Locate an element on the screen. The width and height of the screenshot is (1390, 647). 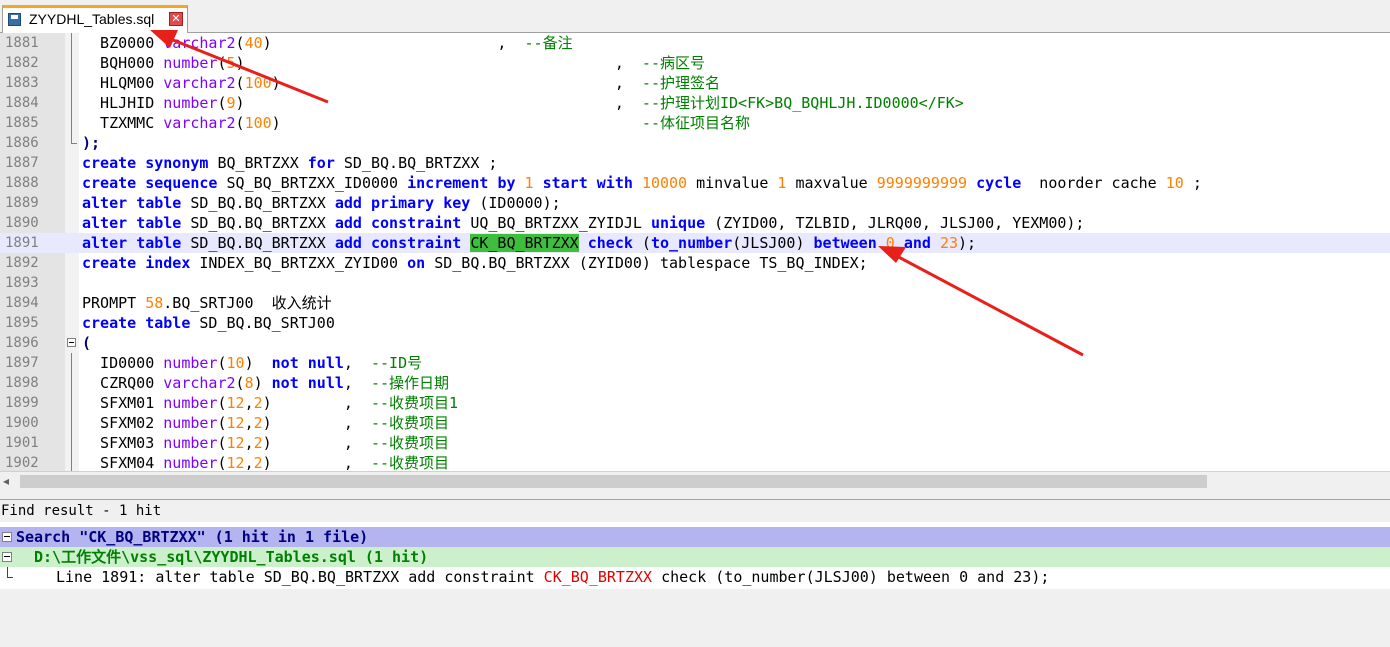
code-token: create is located at coordinates (109, 183).